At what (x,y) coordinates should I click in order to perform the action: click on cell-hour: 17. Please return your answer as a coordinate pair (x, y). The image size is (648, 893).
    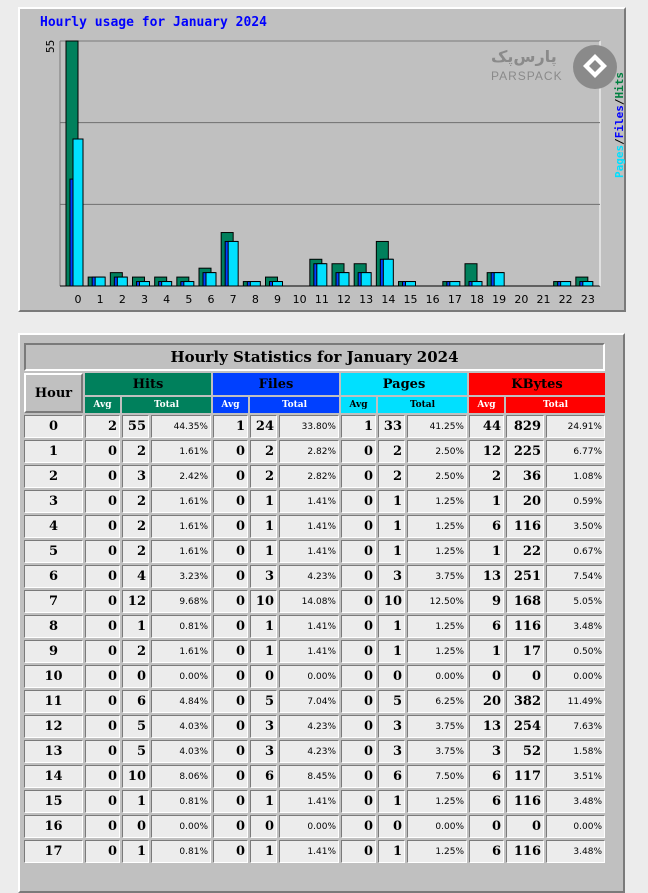
    Looking at the image, I should click on (53, 851).